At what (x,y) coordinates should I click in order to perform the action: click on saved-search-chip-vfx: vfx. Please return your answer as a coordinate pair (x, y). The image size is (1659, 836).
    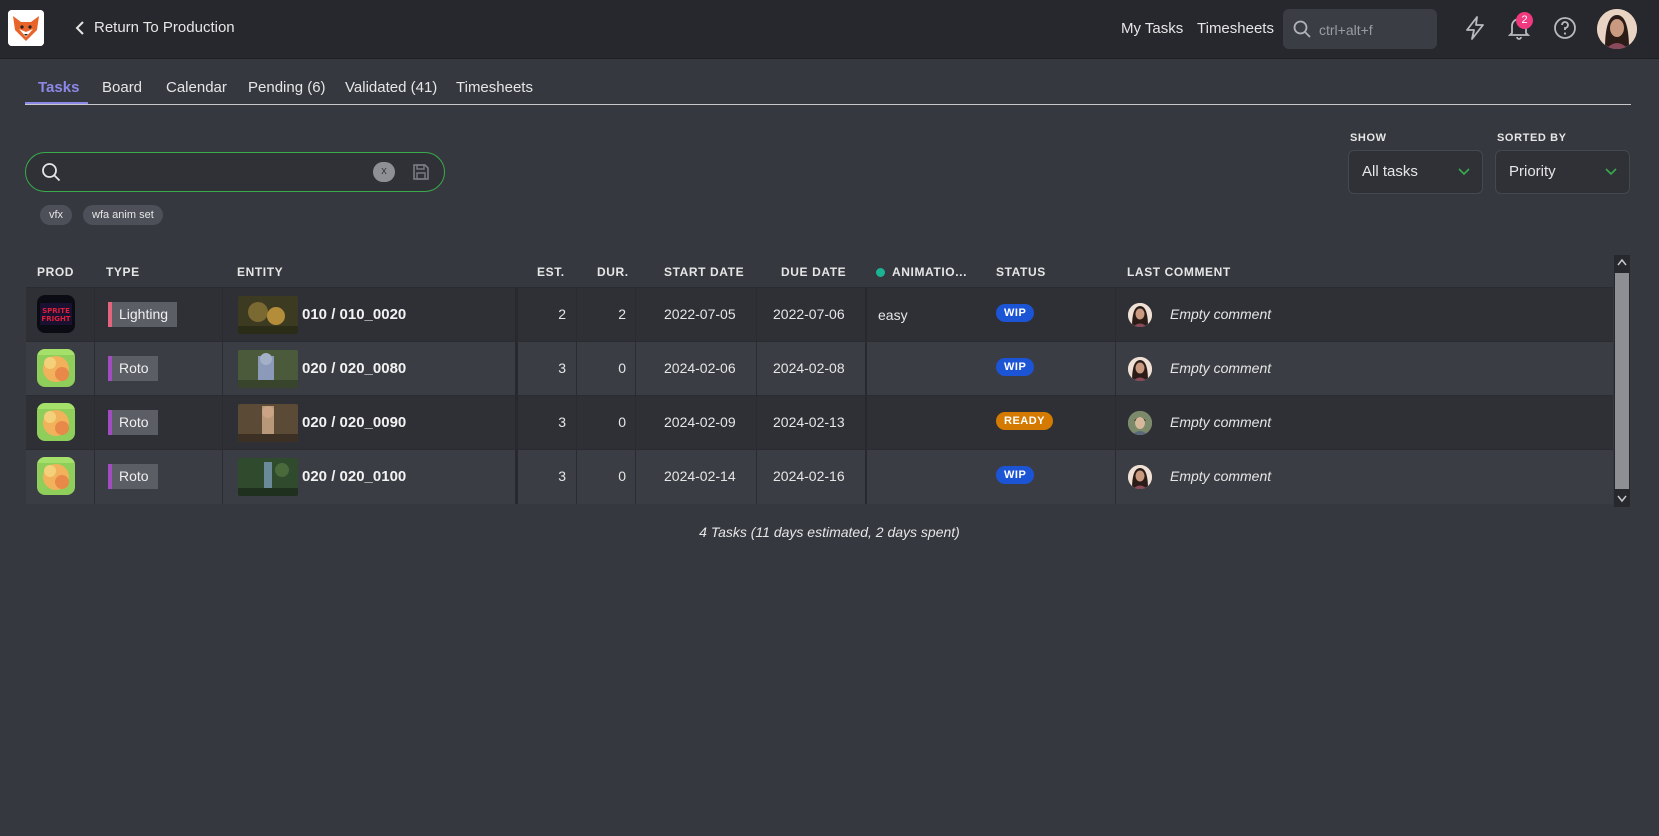
    Looking at the image, I should click on (56, 215).